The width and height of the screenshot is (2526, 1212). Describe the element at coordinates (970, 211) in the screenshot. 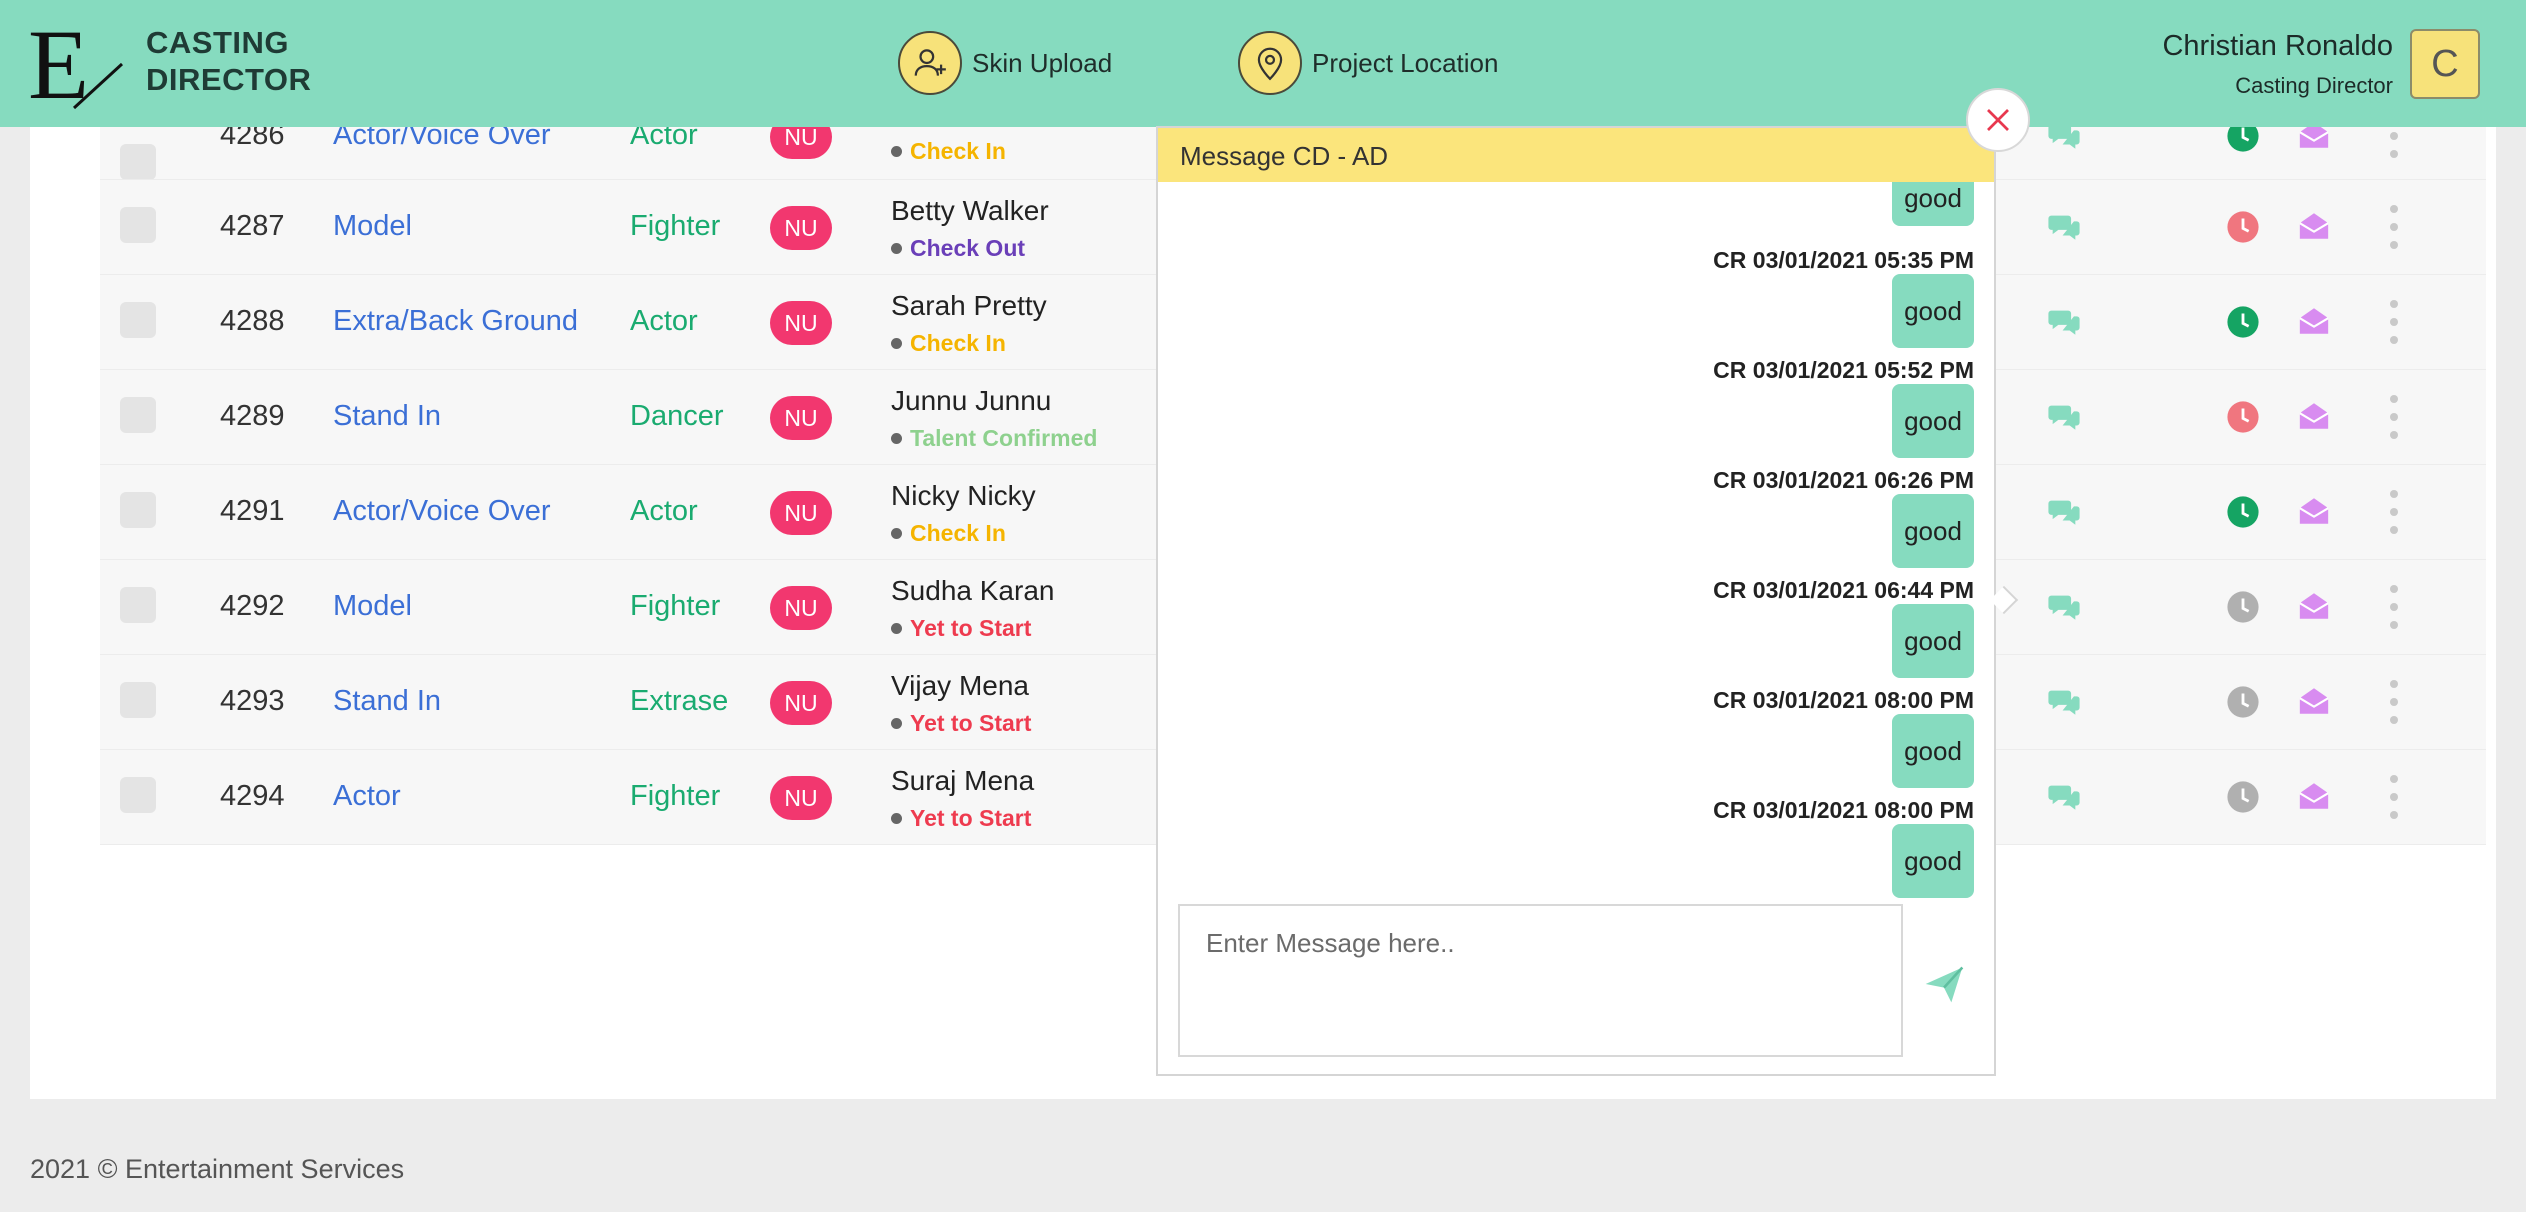

I see `talent-name: Betty Walker` at that location.